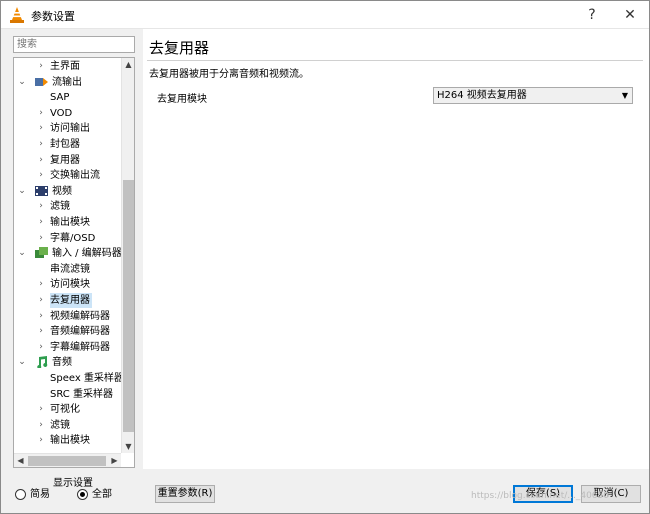  I want to click on vlc-cone-icon, so click(17, 15).